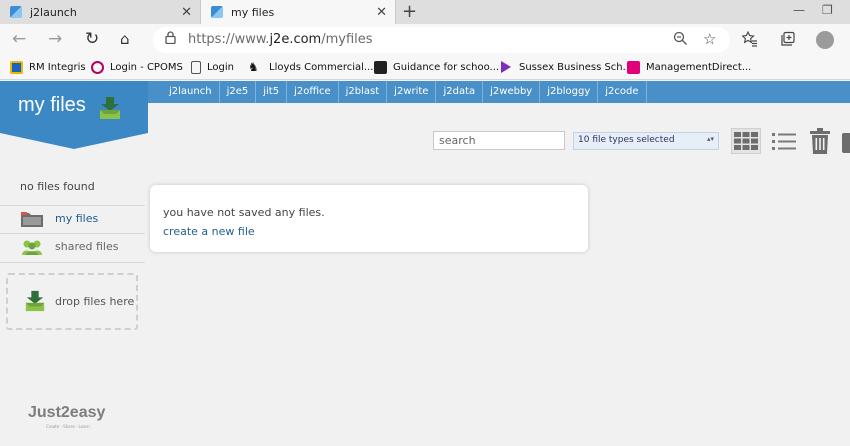 The height and width of the screenshot is (446, 850). Describe the element at coordinates (710, 139) in the screenshot. I see `chevron-updown-icon: ▴▾` at that location.